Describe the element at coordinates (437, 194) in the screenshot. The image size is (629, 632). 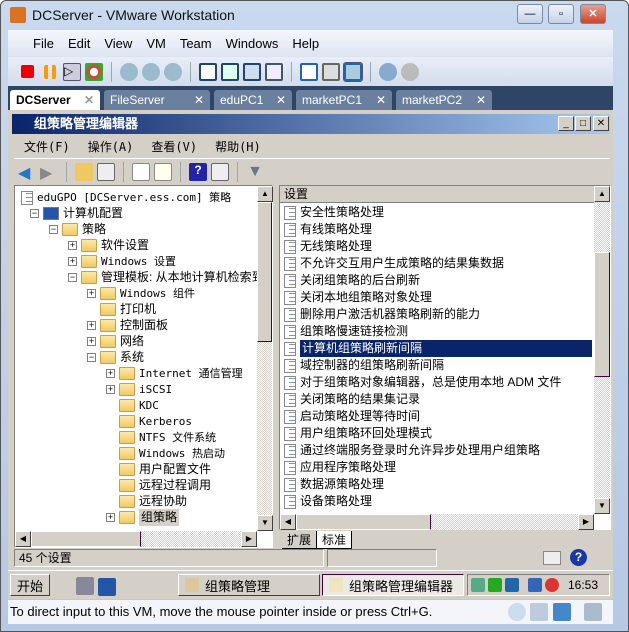
I see `column-header-setting: 设置` at that location.